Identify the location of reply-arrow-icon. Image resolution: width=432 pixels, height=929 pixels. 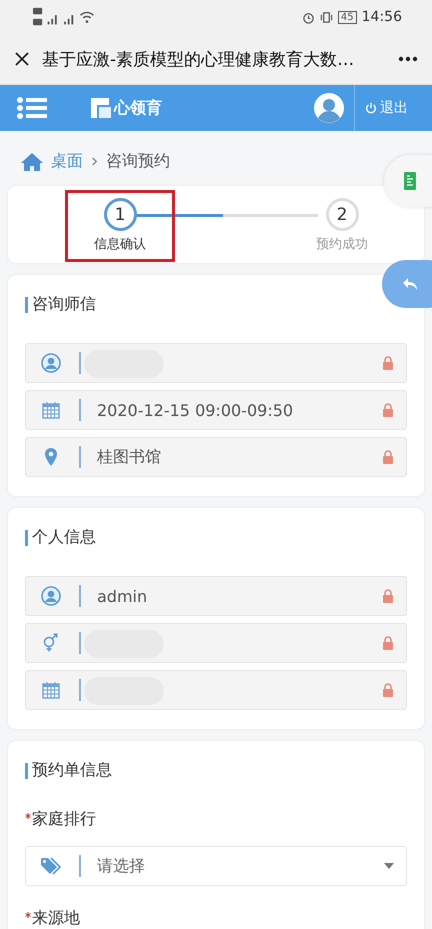
(410, 284).